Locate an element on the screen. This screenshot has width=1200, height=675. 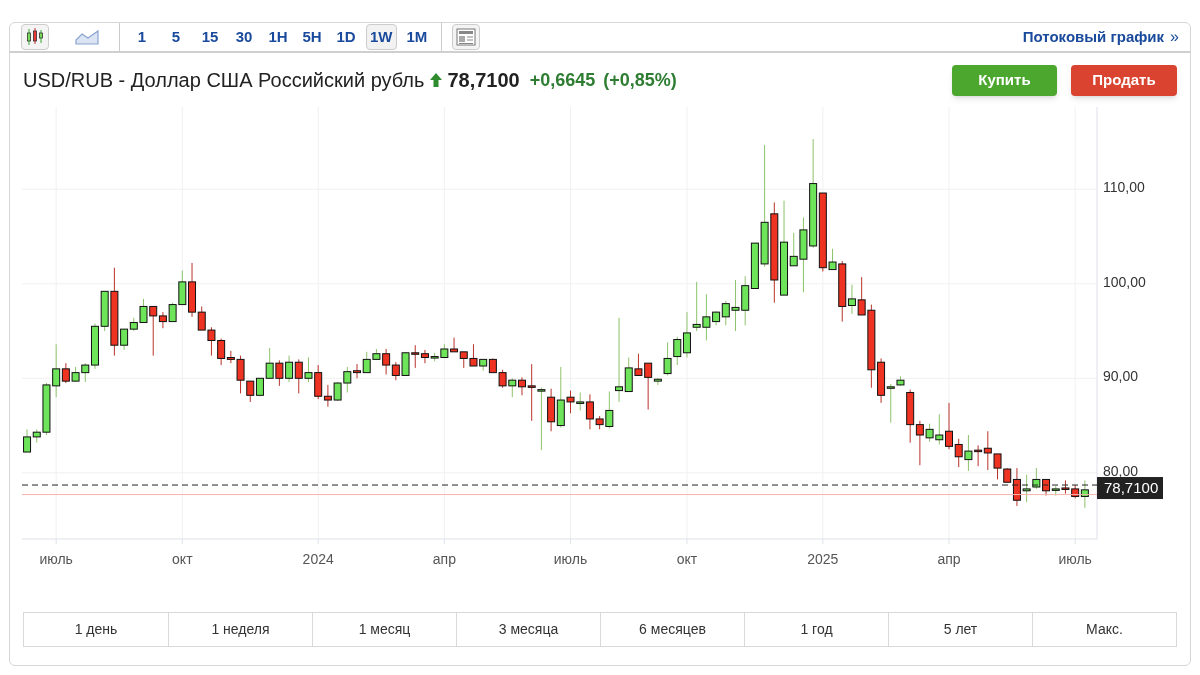
axis-label: 2025 is located at coordinates (823, 559).